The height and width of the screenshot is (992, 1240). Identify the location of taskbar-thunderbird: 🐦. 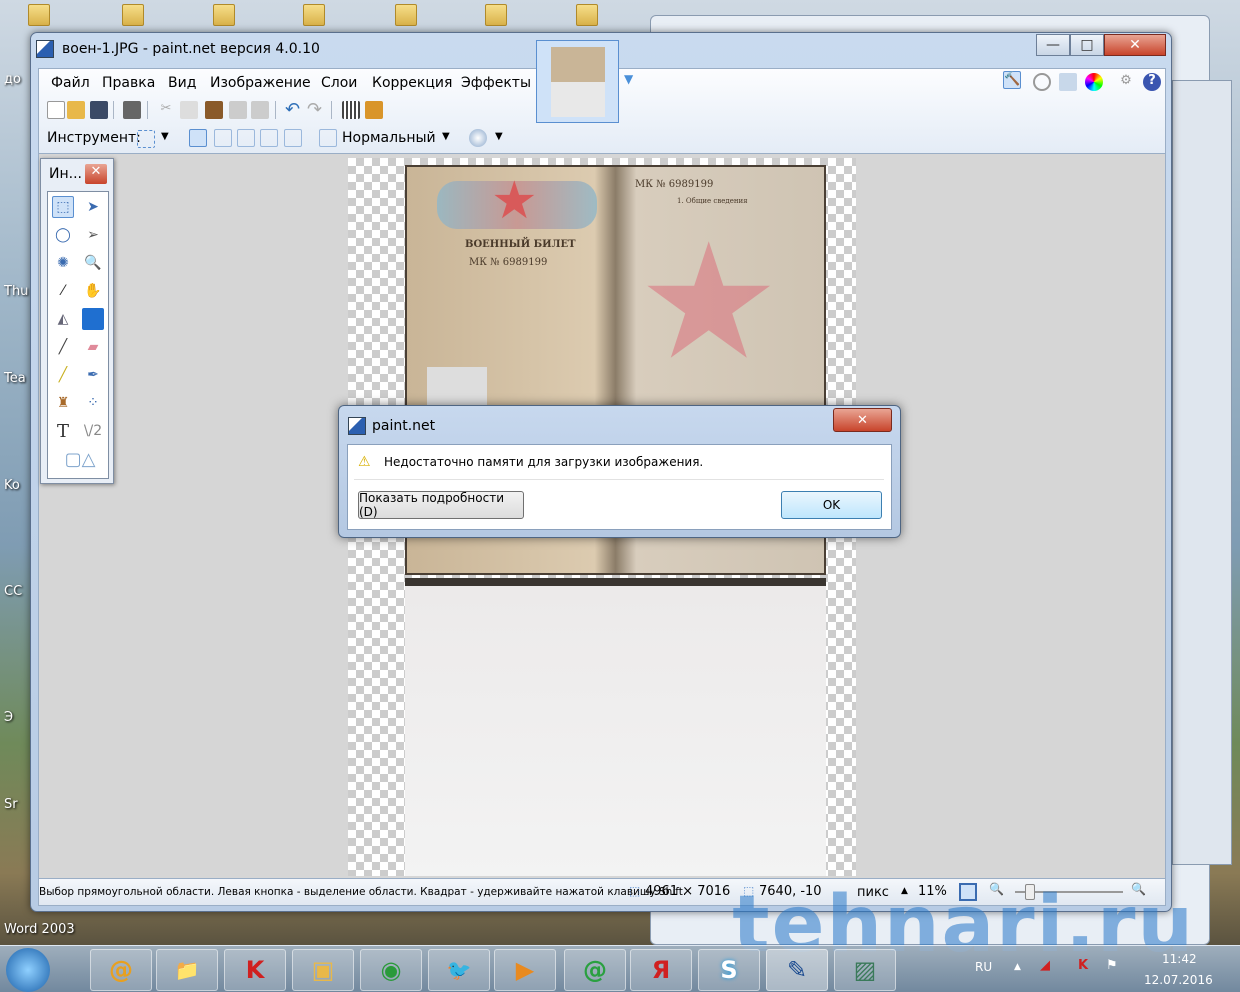
(459, 970).